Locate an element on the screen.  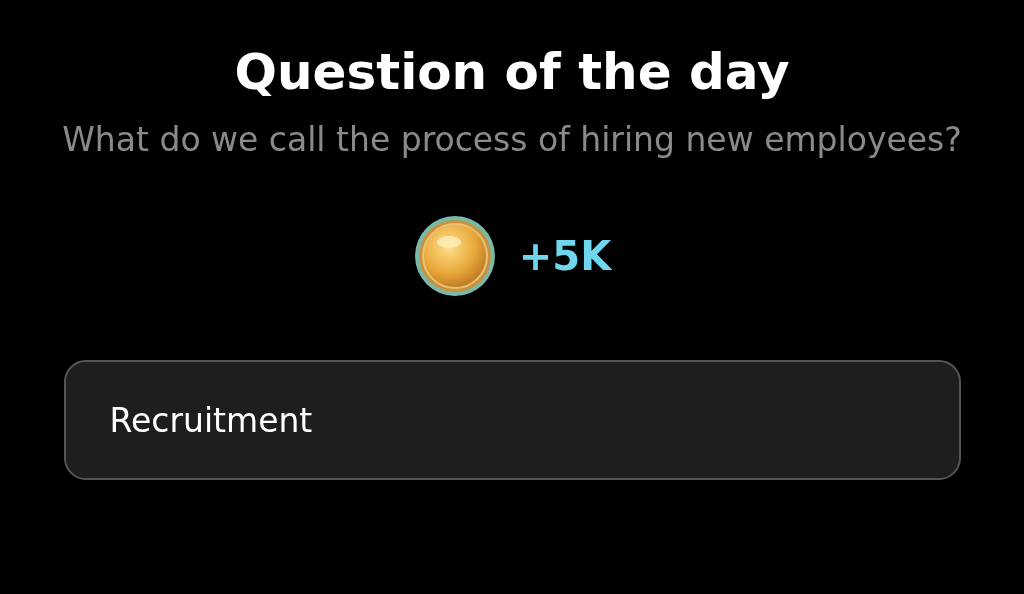
coin-icon is located at coordinates (454, 256).